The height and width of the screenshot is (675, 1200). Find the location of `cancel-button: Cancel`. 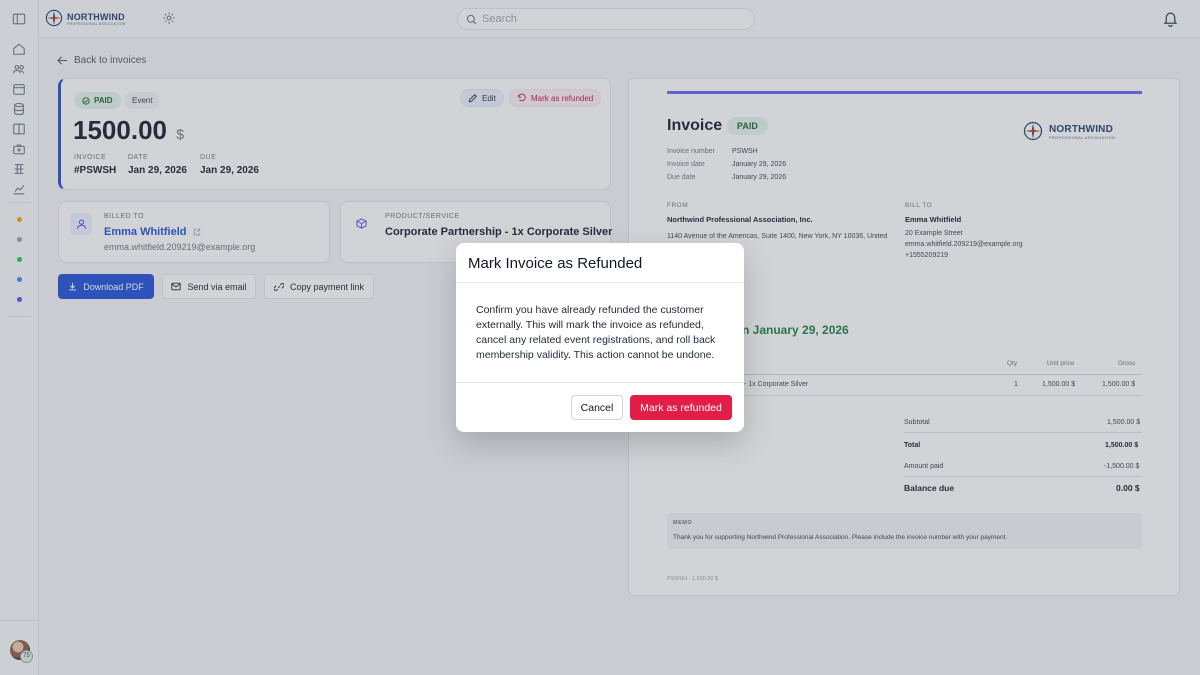

cancel-button: Cancel is located at coordinates (597, 407).